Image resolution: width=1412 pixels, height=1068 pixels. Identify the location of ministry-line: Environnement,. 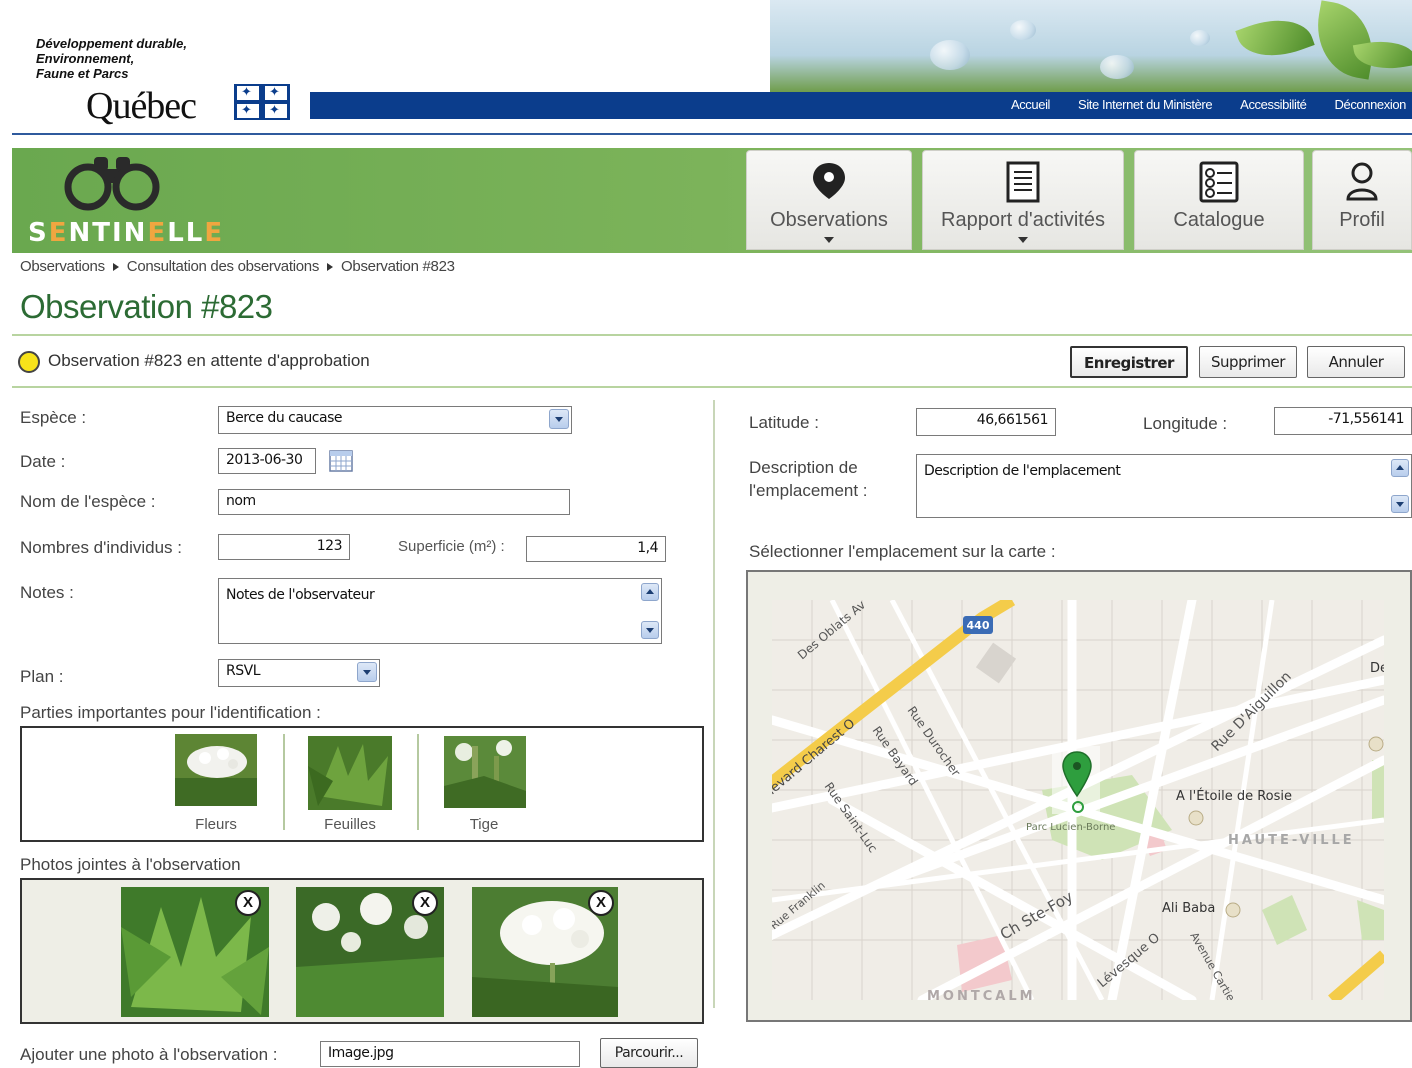
(85, 58).